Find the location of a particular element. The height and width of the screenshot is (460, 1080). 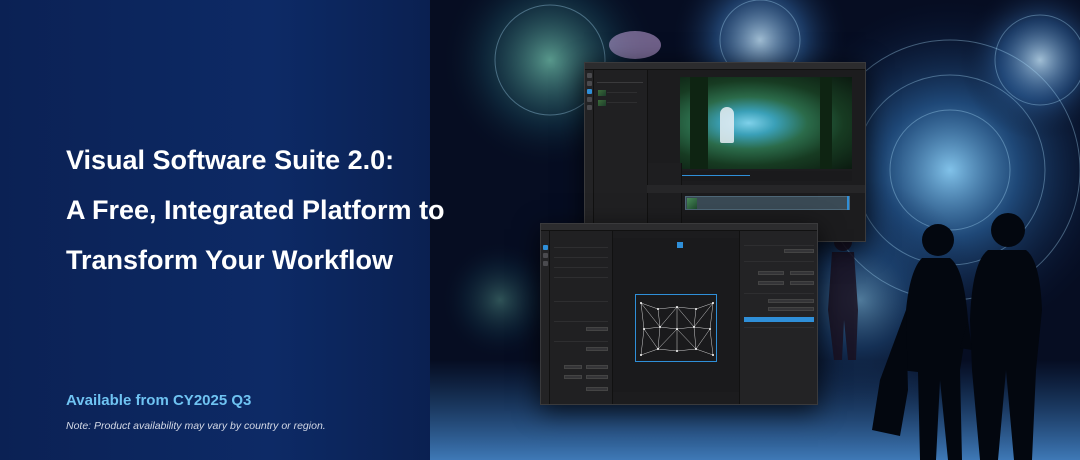

visitor-silhouette is located at coordinates (843, 296).